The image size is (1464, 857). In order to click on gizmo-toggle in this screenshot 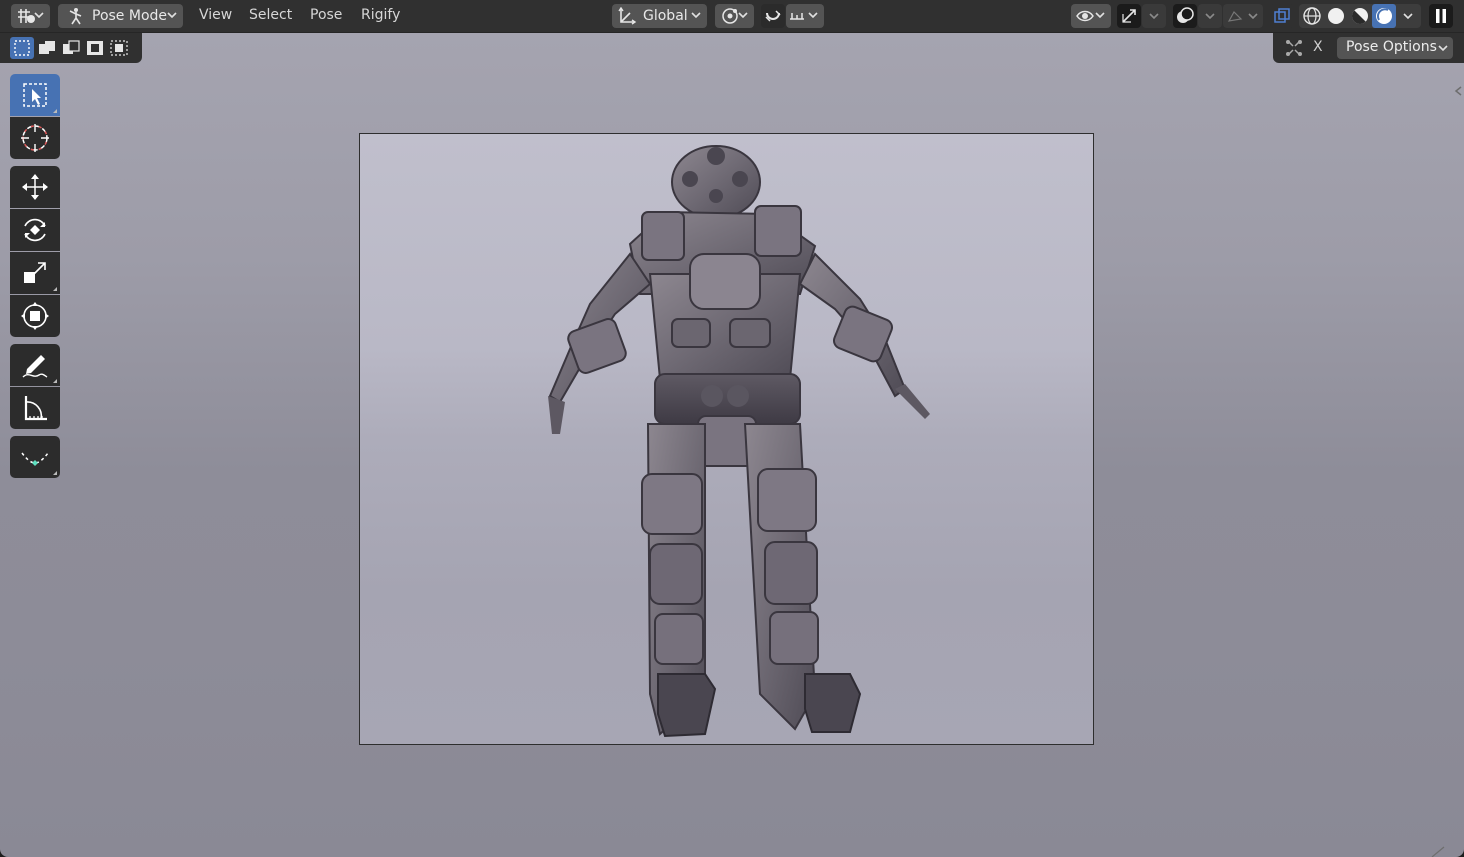, I will do `click(1129, 16)`.